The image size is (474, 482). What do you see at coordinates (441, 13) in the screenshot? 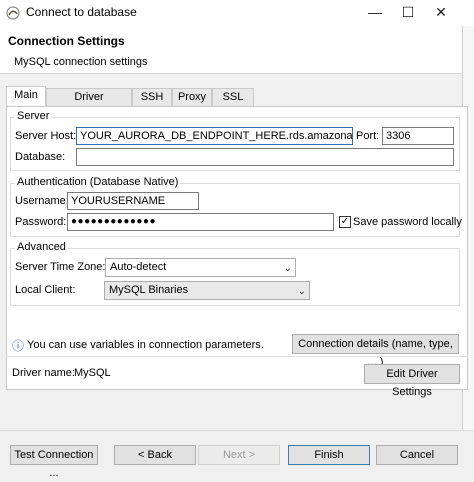
I see `close-button: ✕` at bounding box center [441, 13].